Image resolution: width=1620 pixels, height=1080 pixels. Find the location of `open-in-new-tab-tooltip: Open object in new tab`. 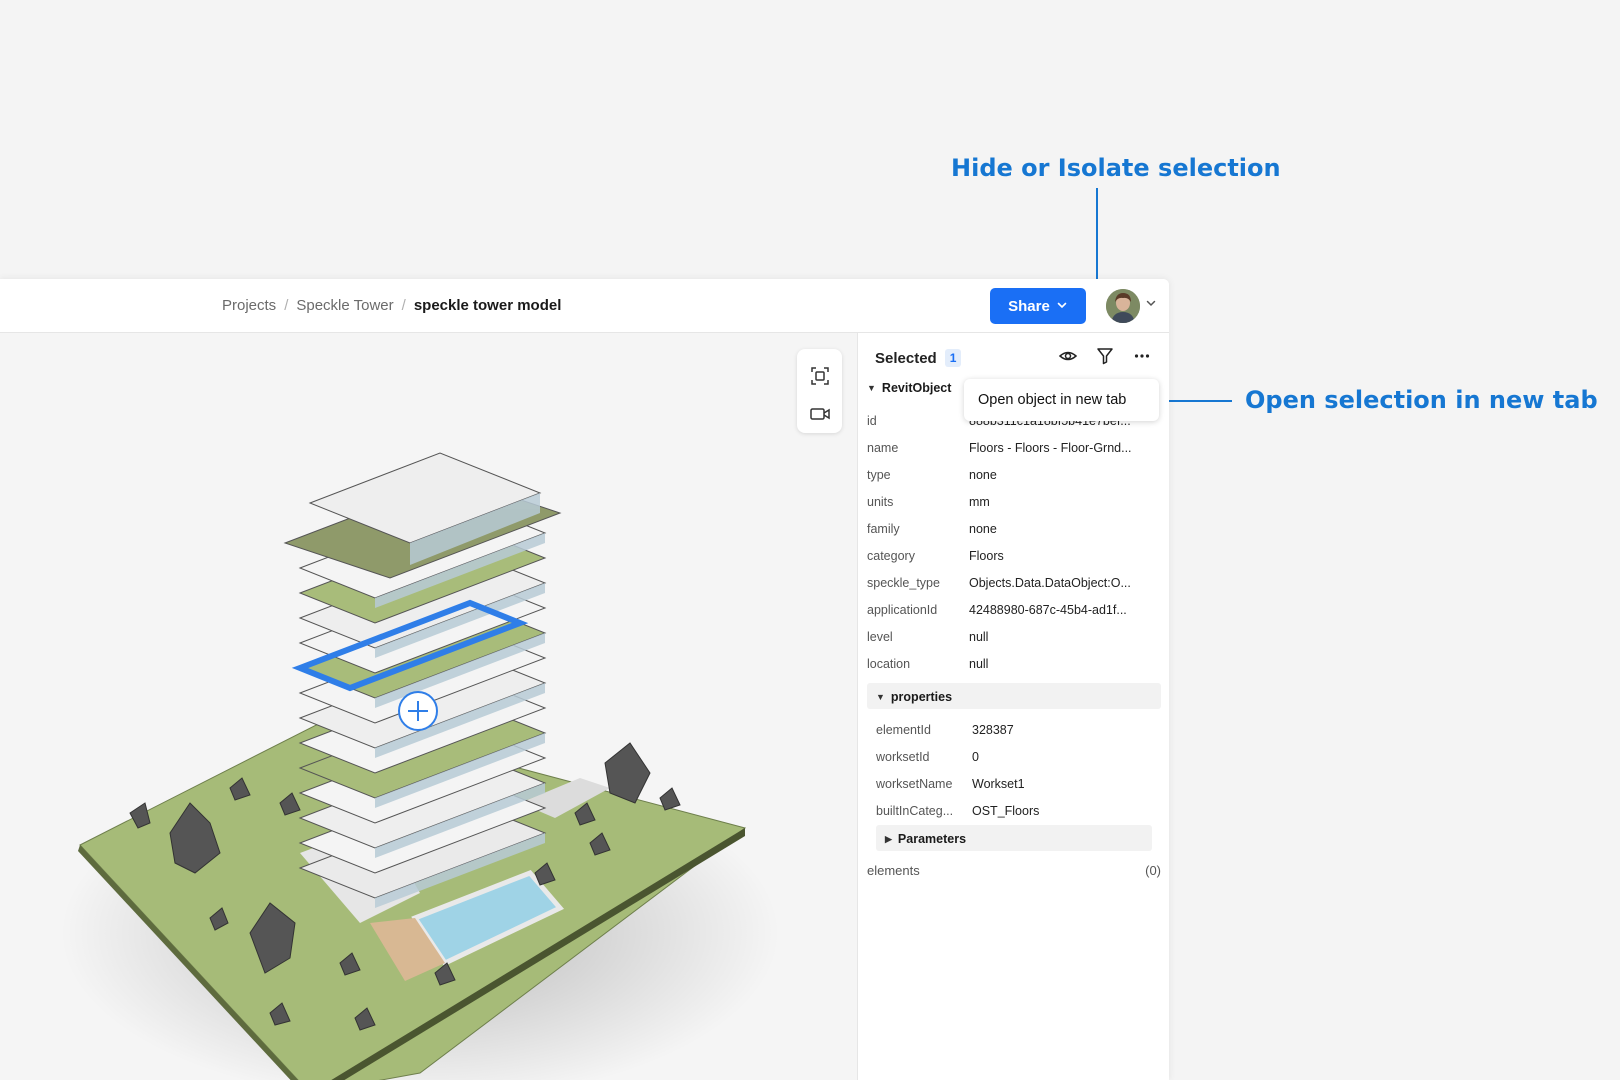

open-in-new-tab-tooltip: Open object in new tab is located at coordinates (1061, 400).